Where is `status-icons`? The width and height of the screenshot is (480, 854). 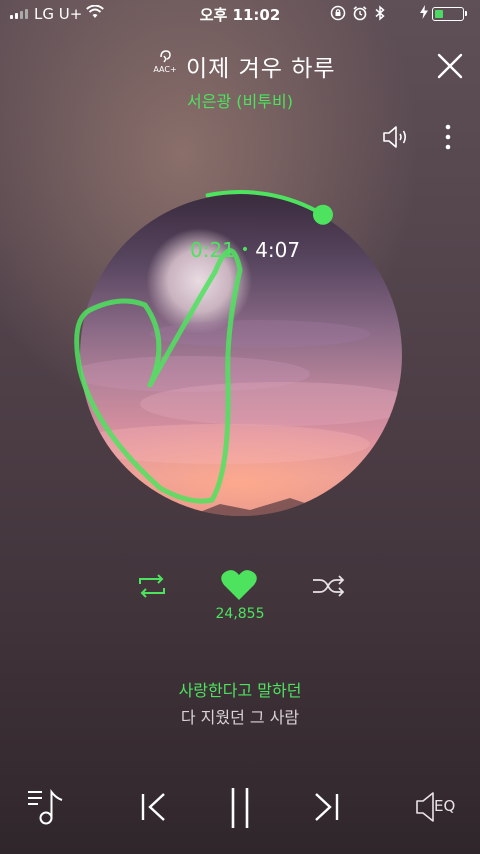
status-icons is located at coordinates (358, 13).